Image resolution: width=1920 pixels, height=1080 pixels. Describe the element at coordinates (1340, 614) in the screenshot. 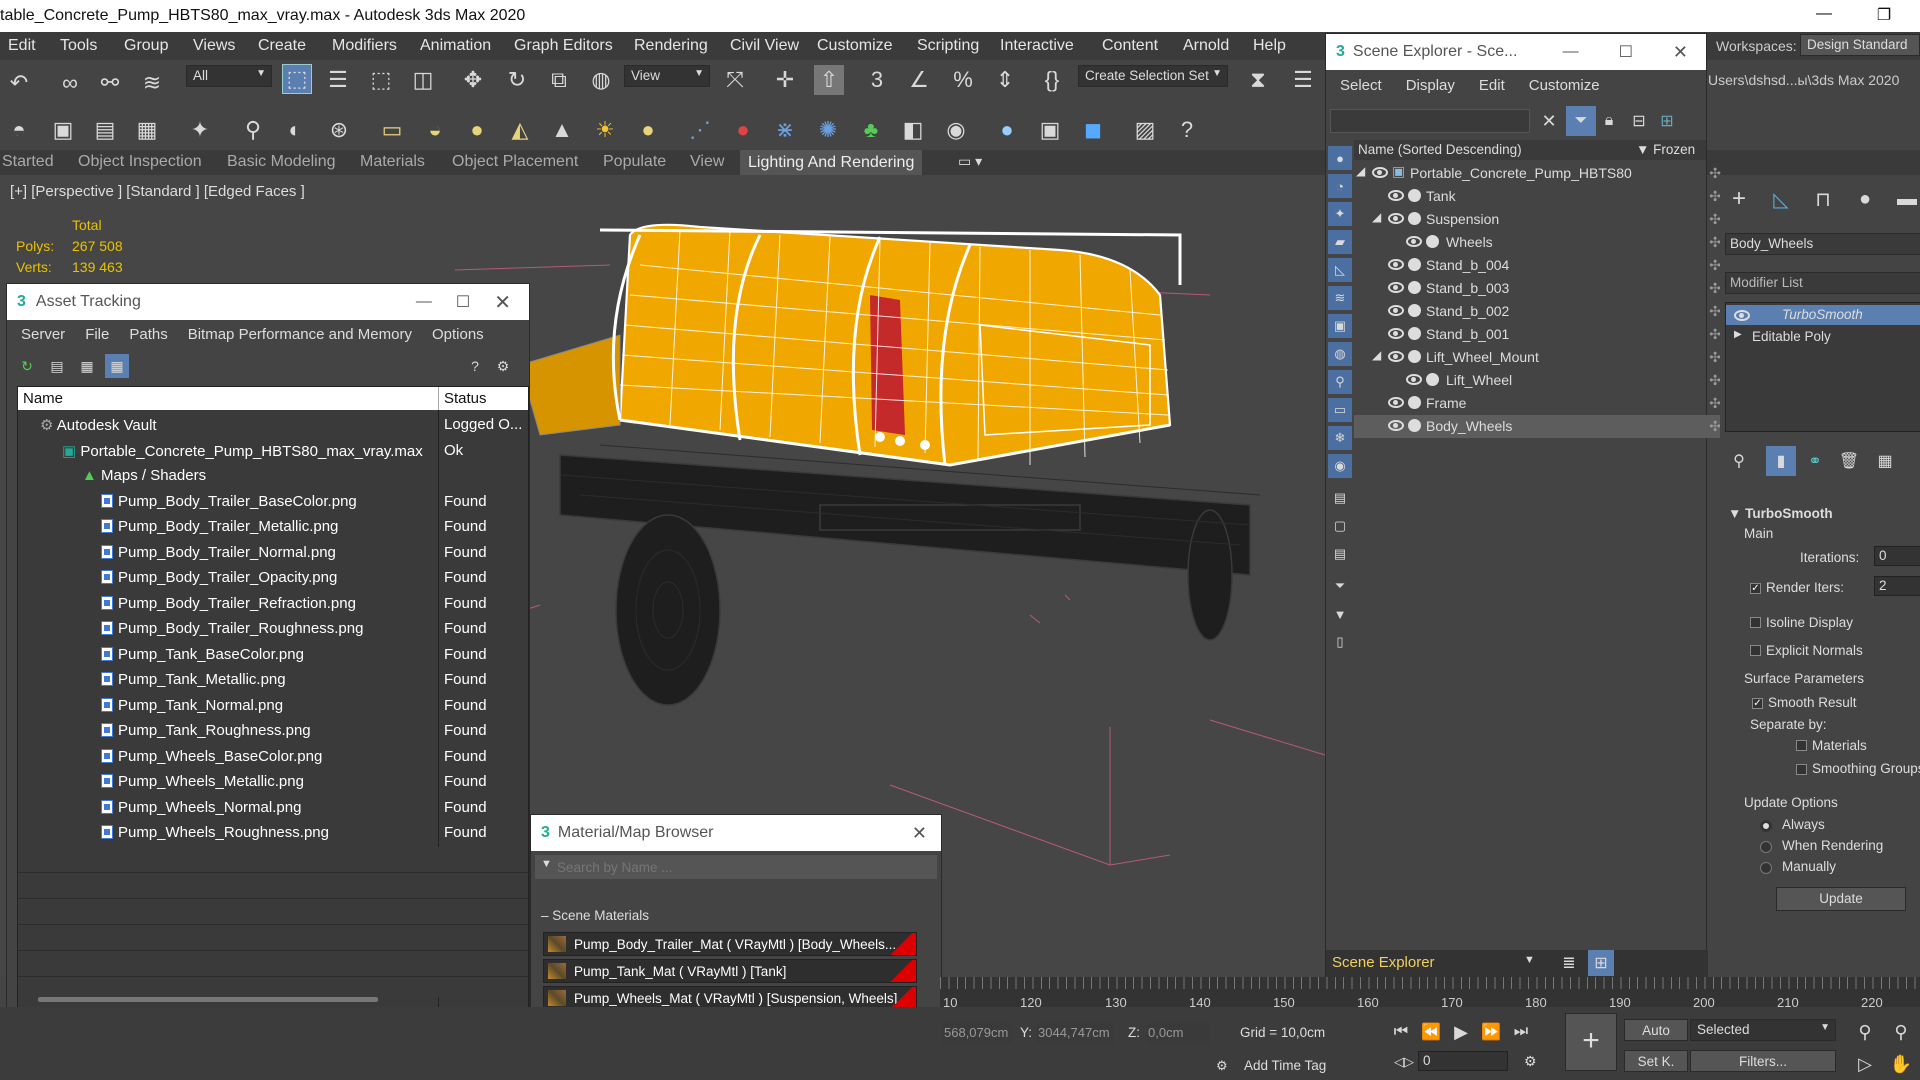

I see `filter-funnel-icon: ▼` at that location.